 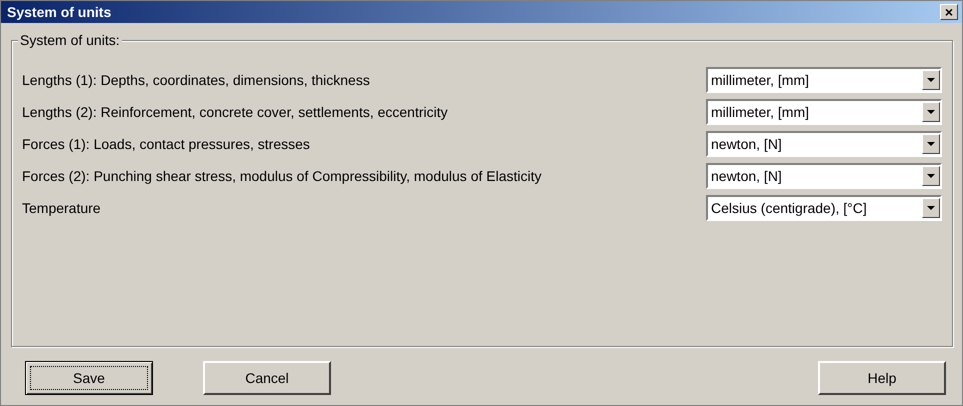 I want to click on unit-label: Forces (1): Loads, contact pressures, stresses, so click(x=166, y=144).